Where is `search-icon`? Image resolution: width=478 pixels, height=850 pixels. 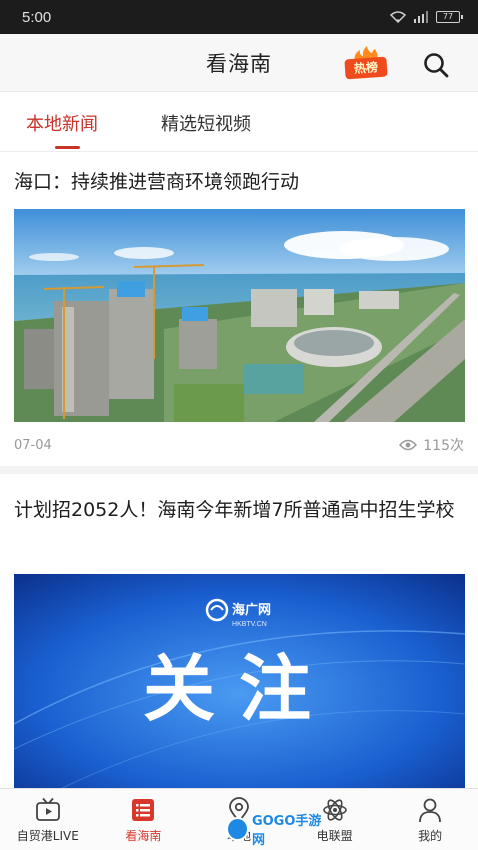 search-icon is located at coordinates (436, 65).